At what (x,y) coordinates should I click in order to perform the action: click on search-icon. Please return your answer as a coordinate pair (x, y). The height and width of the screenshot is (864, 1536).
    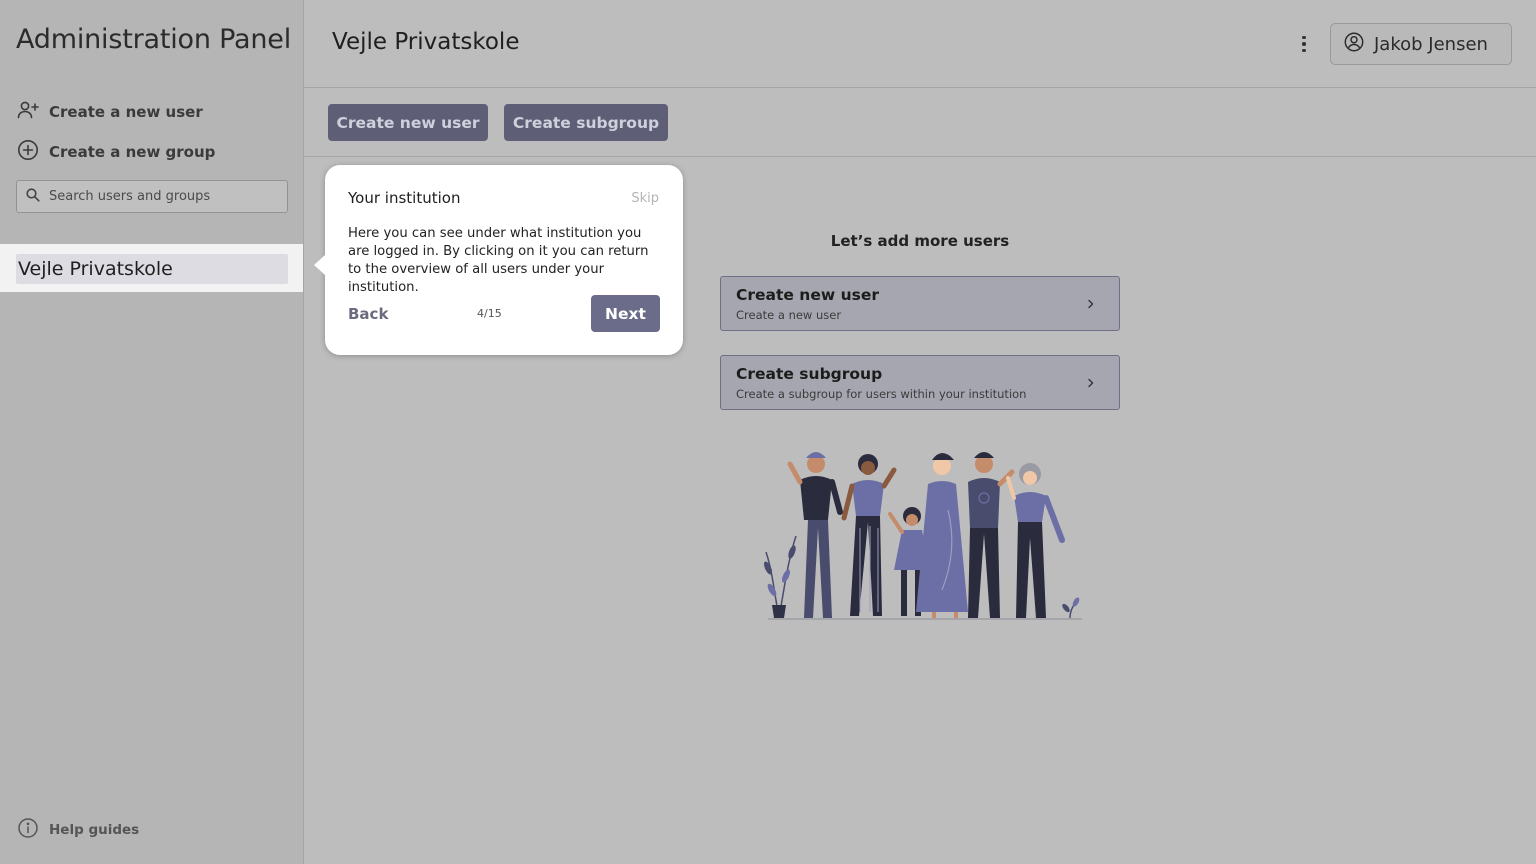
    Looking at the image, I should click on (33, 197).